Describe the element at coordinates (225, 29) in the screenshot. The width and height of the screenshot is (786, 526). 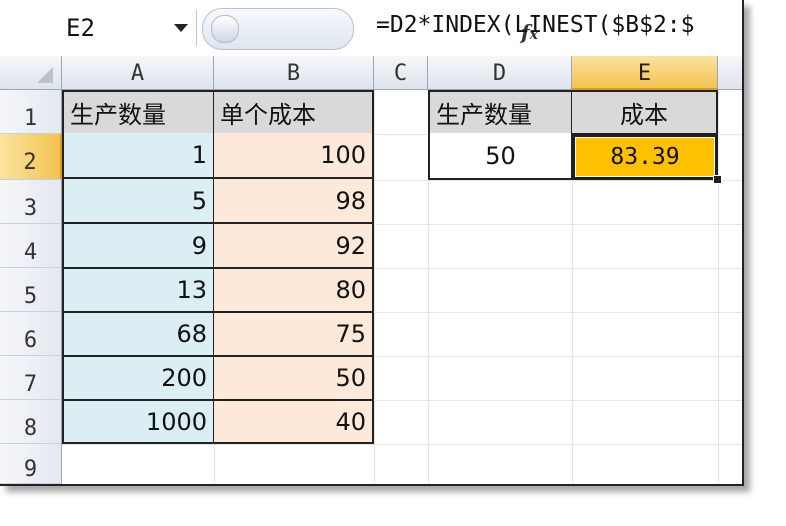
I see `grip-icon` at that location.